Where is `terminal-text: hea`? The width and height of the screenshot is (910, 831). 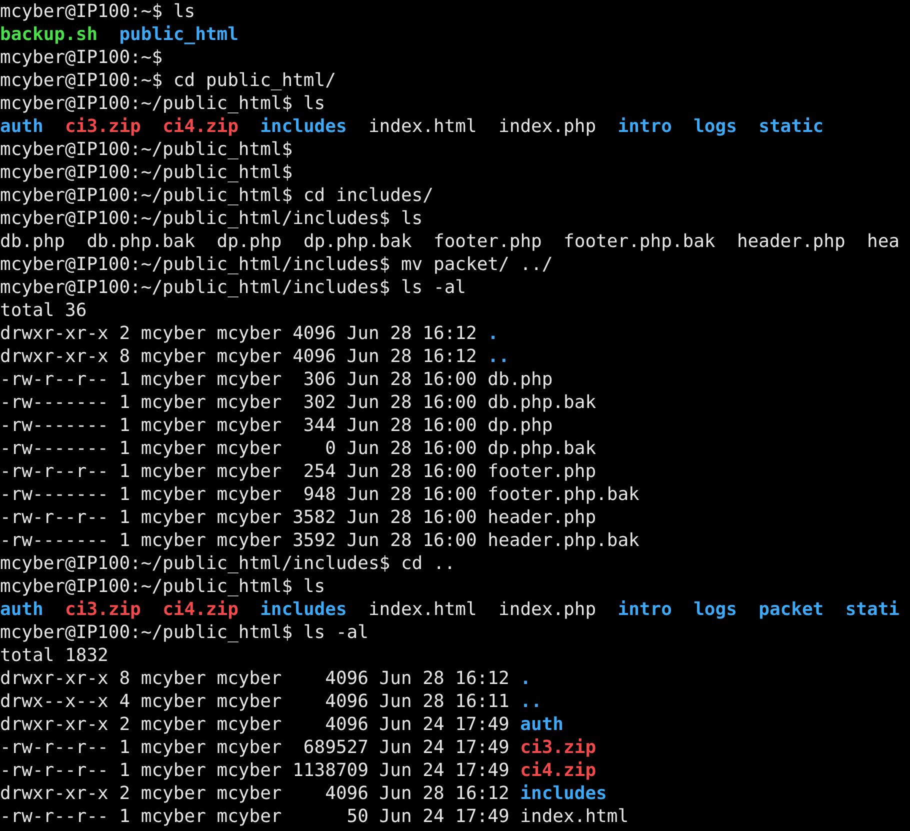 terminal-text: hea is located at coordinates (883, 241).